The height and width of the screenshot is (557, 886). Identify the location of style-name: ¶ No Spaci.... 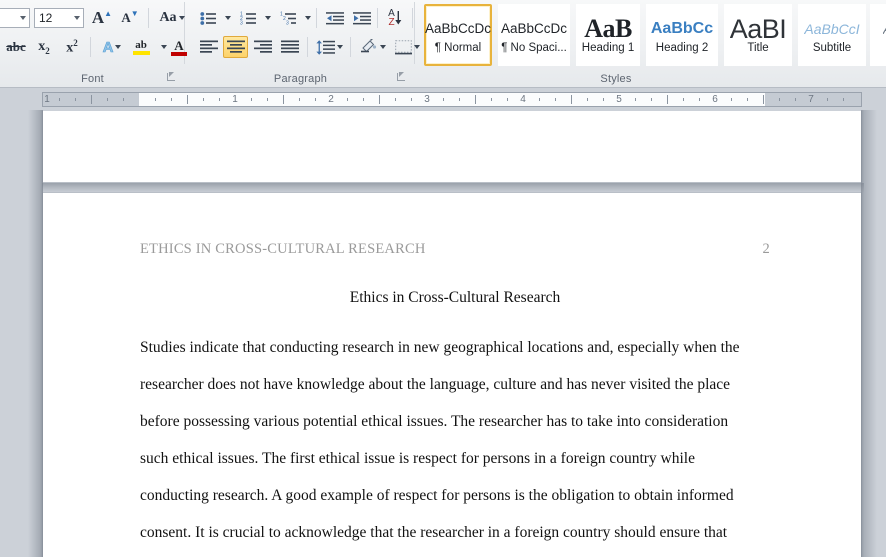
(534, 48).